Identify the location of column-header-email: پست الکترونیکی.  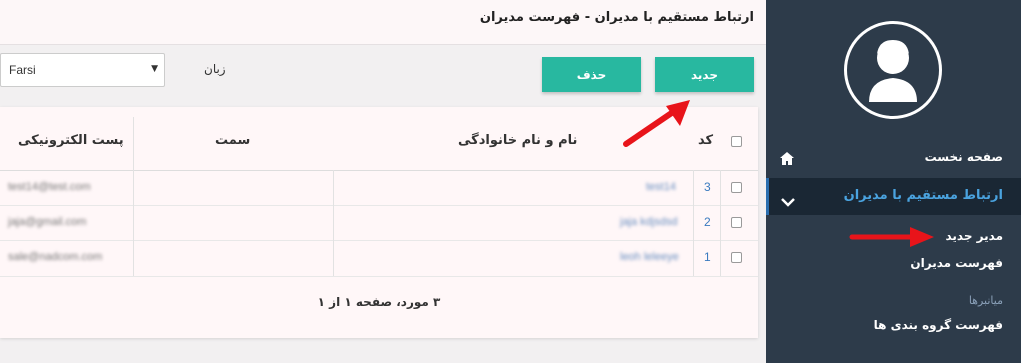
(71, 140).